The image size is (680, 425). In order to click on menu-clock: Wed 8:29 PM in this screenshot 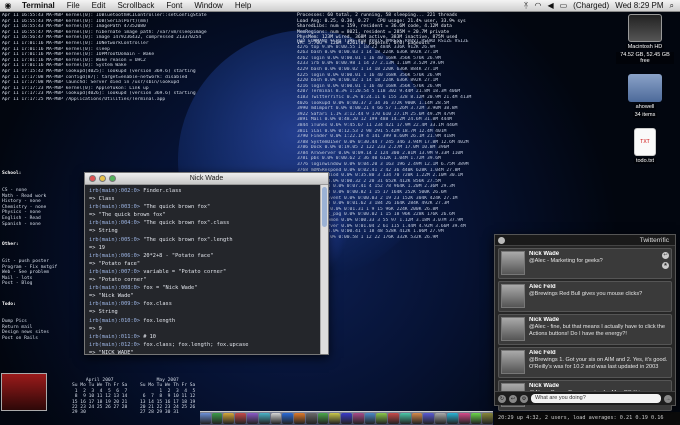, I will do `click(639, 5)`.